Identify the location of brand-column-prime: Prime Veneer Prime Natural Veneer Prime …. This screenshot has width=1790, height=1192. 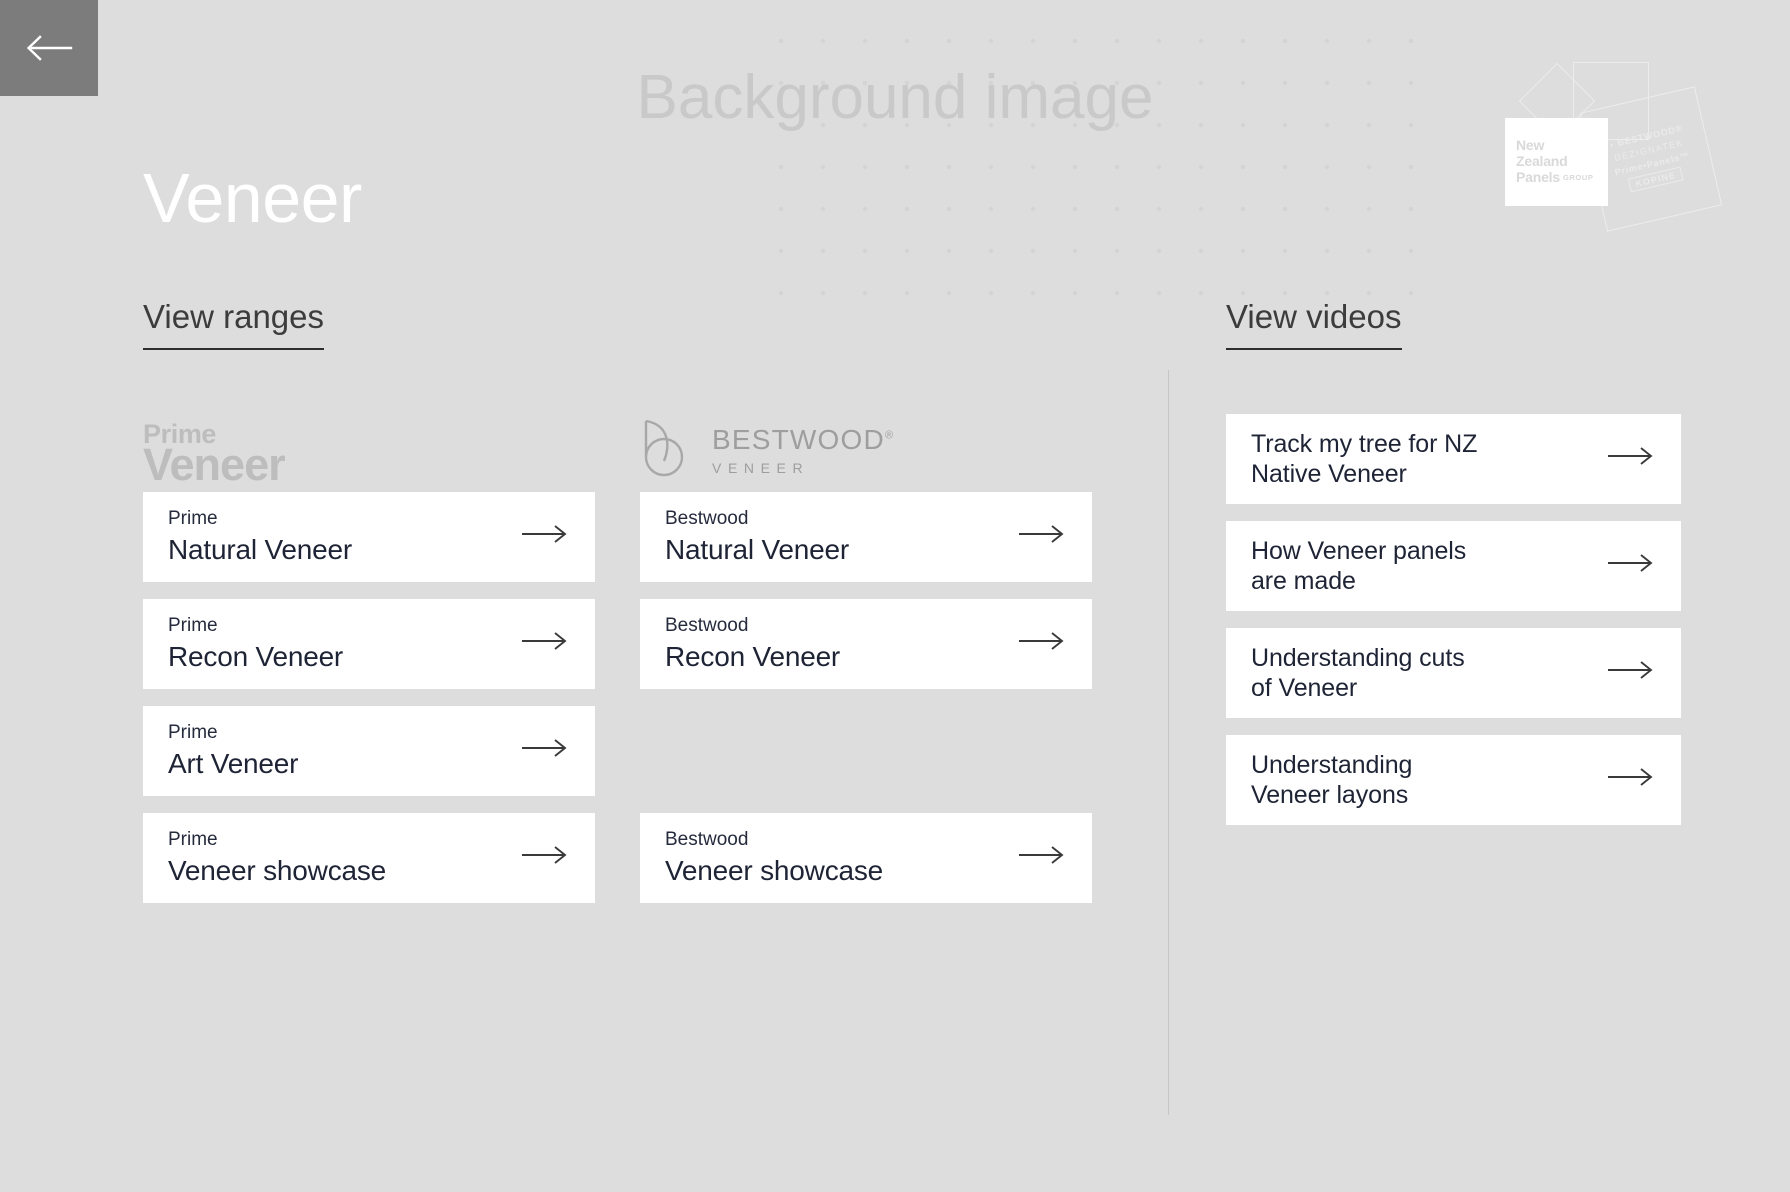
(369, 654).